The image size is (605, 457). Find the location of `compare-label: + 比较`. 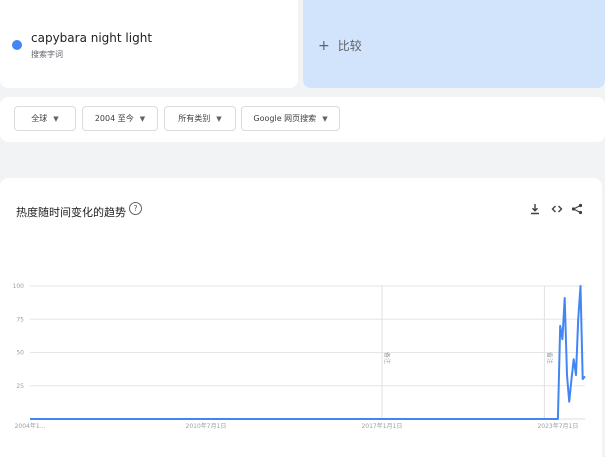

compare-label: + 比较 is located at coordinates (340, 45).